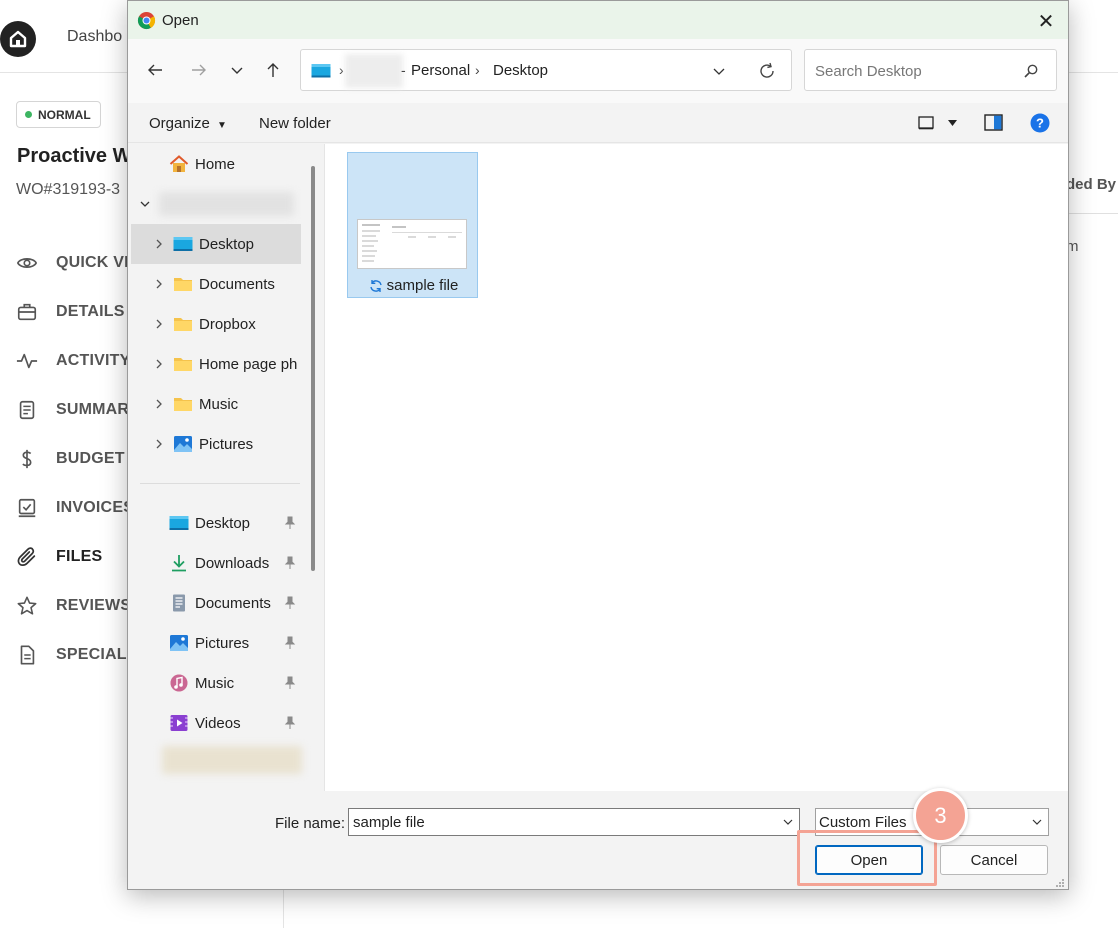  I want to click on navigation-scrollbar, so click(313, 368).